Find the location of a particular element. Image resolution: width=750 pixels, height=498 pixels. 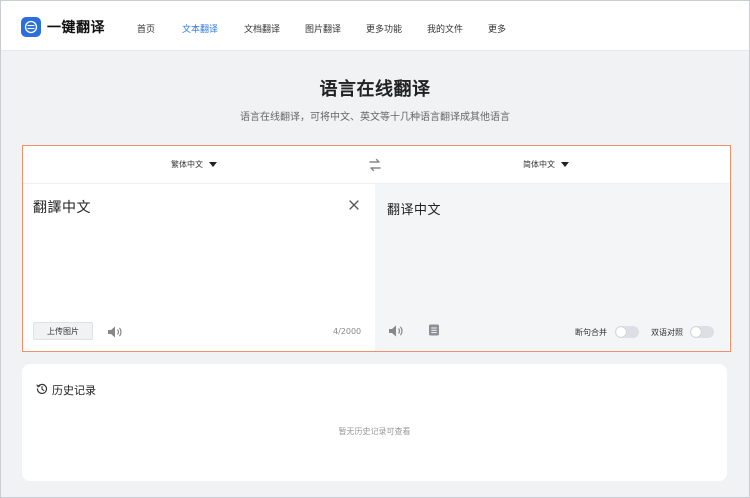

swap-languages-icon is located at coordinates (375, 165).